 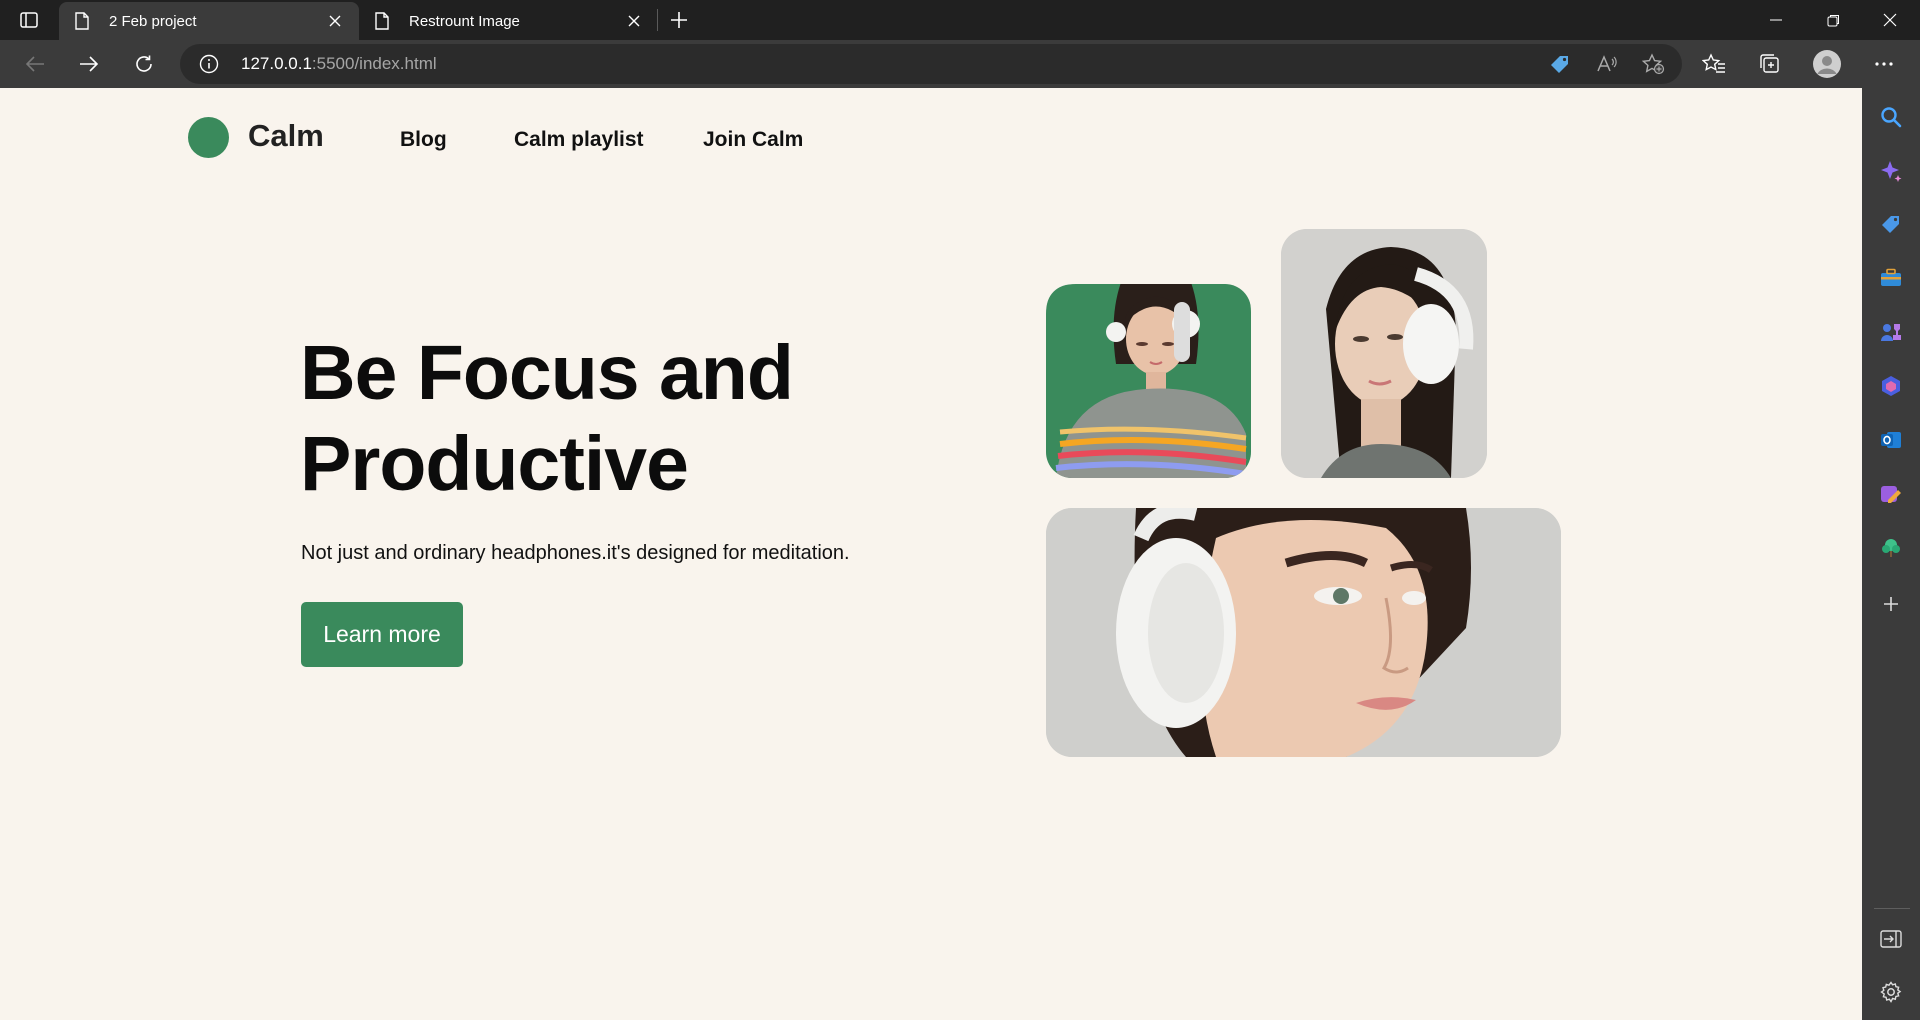 What do you see at coordinates (1560, 64) in the screenshot?
I see `coupon-tag-icon` at bounding box center [1560, 64].